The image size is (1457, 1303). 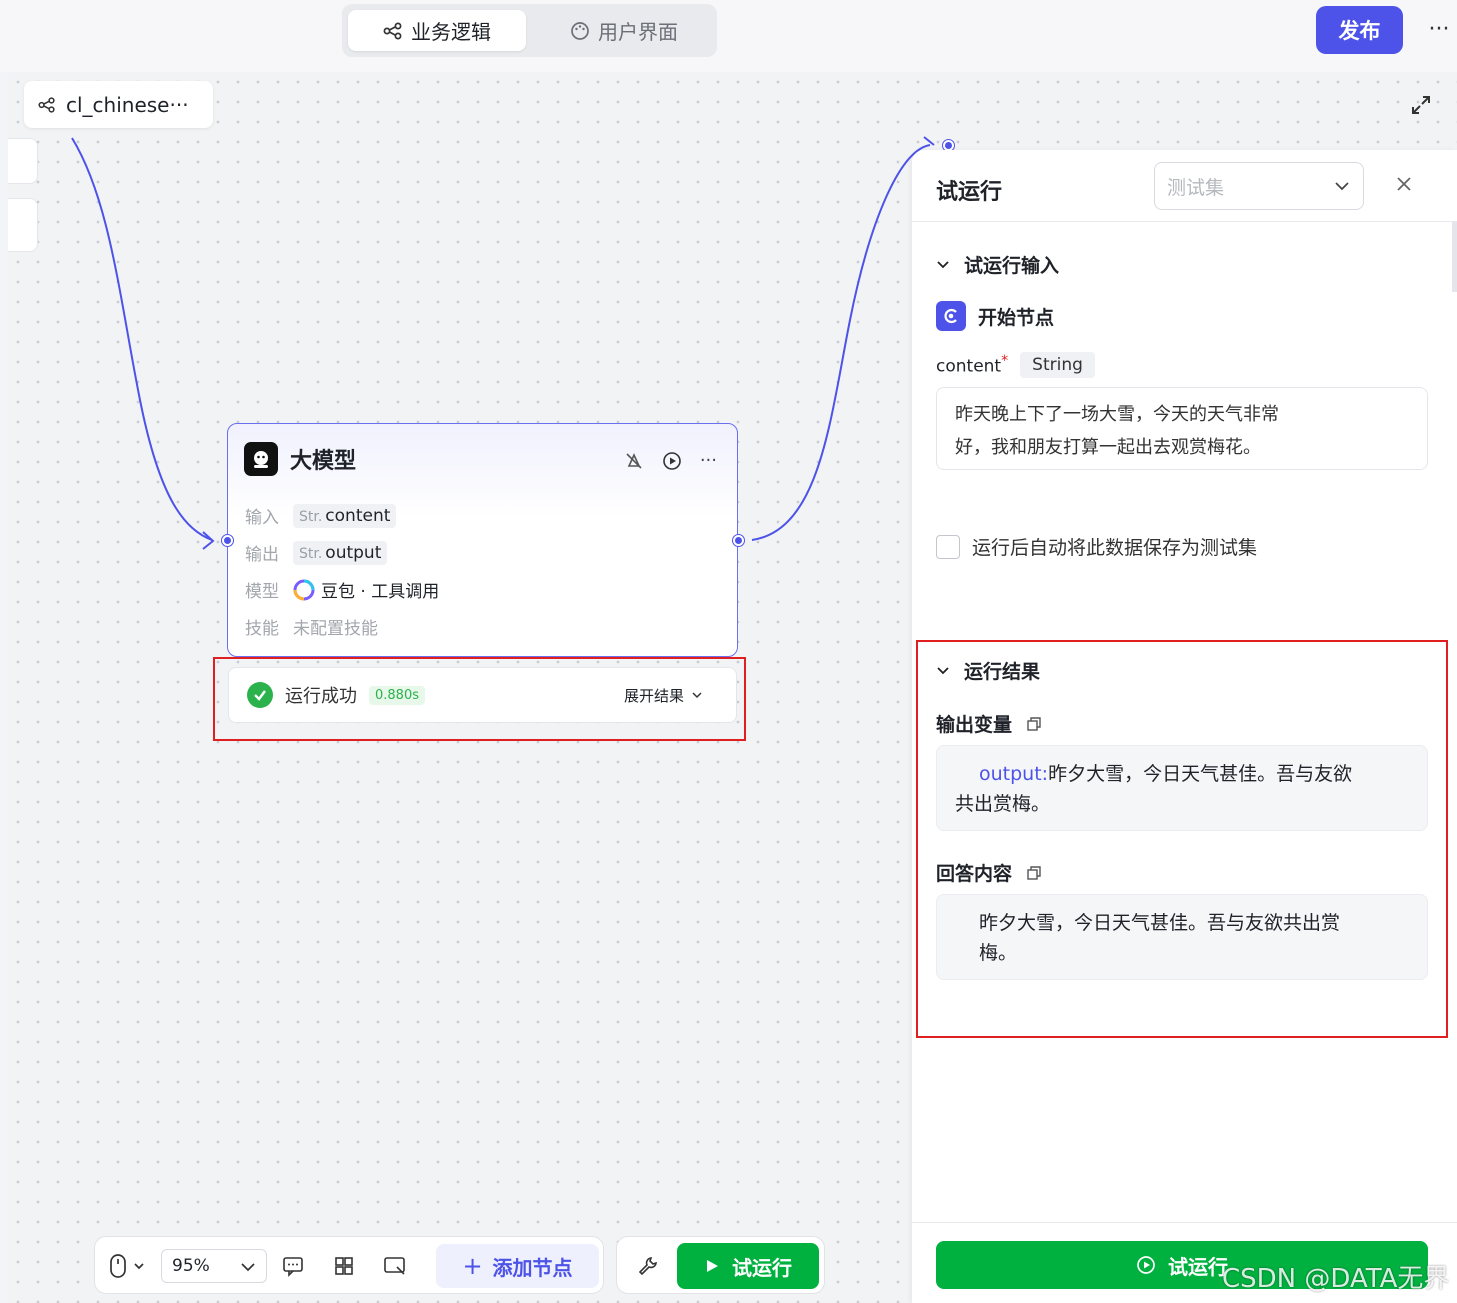 What do you see at coordinates (191, 1266) in the screenshot?
I see `zoom-value: 95%` at bounding box center [191, 1266].